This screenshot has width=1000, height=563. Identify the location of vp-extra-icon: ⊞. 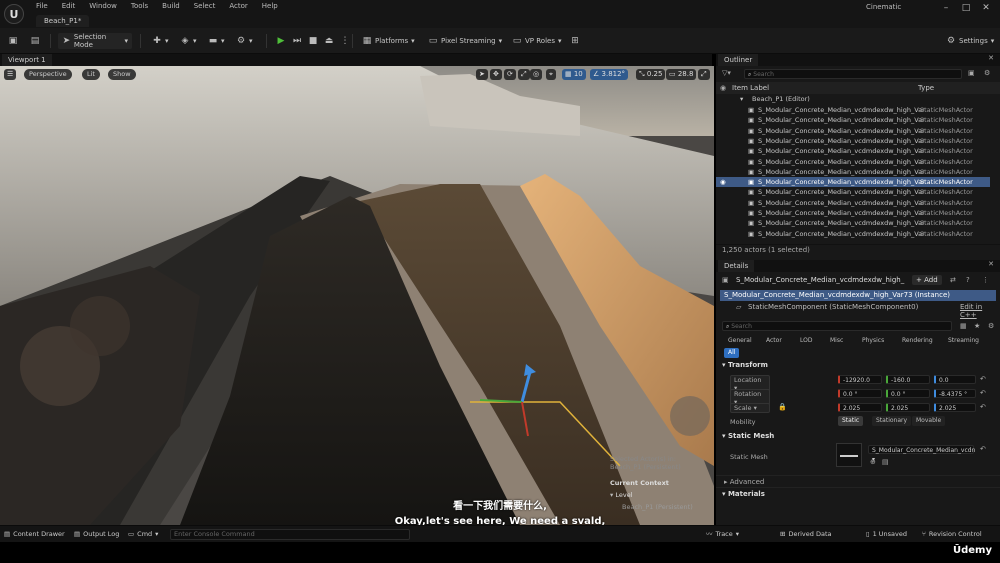
(575, 41).